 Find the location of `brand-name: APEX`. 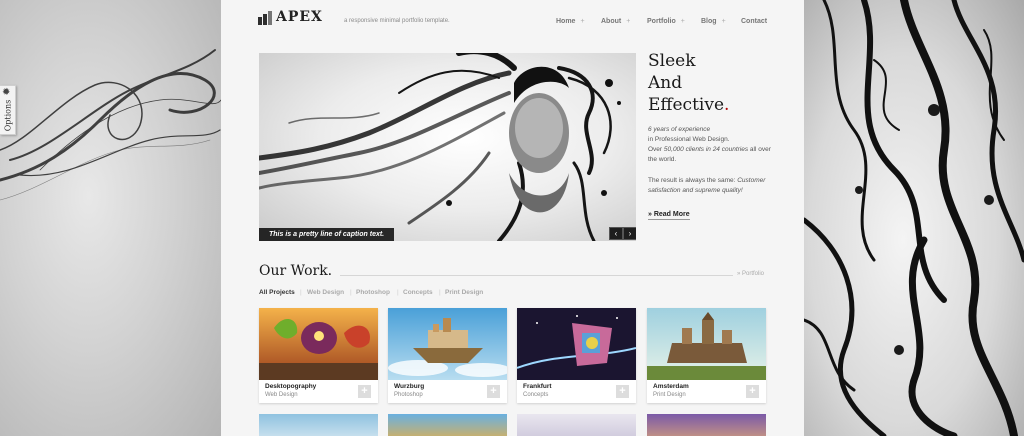

brand-name: APEX is located at coordinates (299, 17).